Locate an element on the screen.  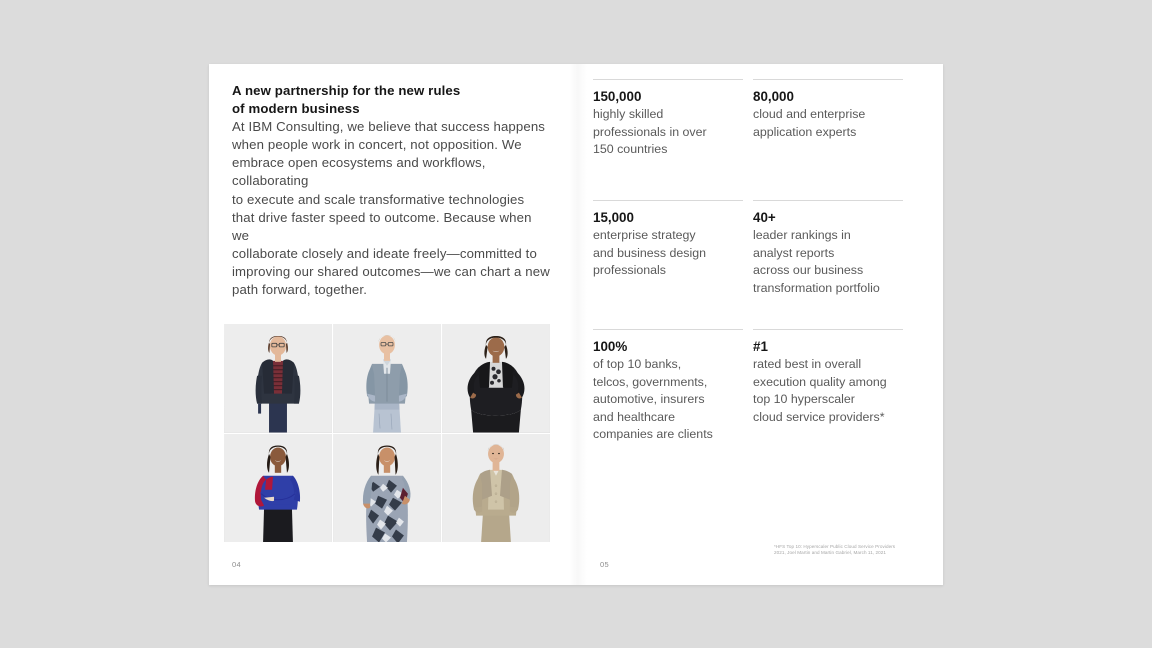
stat-desc-line: transformation portfolio is located at coordinates (816, 287).